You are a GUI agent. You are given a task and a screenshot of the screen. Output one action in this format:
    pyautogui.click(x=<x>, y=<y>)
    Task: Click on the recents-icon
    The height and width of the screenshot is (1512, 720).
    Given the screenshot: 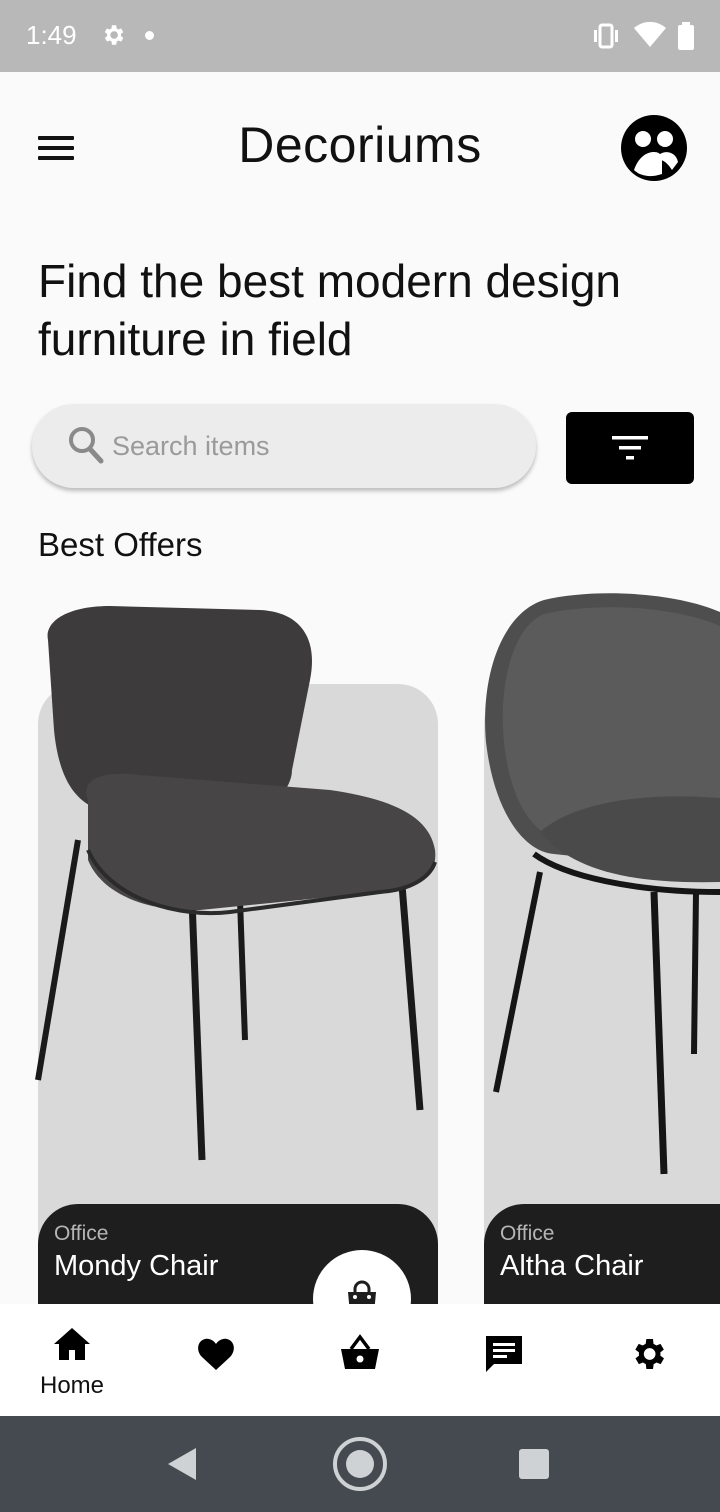 What is the action you would take?
    pyautogui.click(x=534, y=1464)
    